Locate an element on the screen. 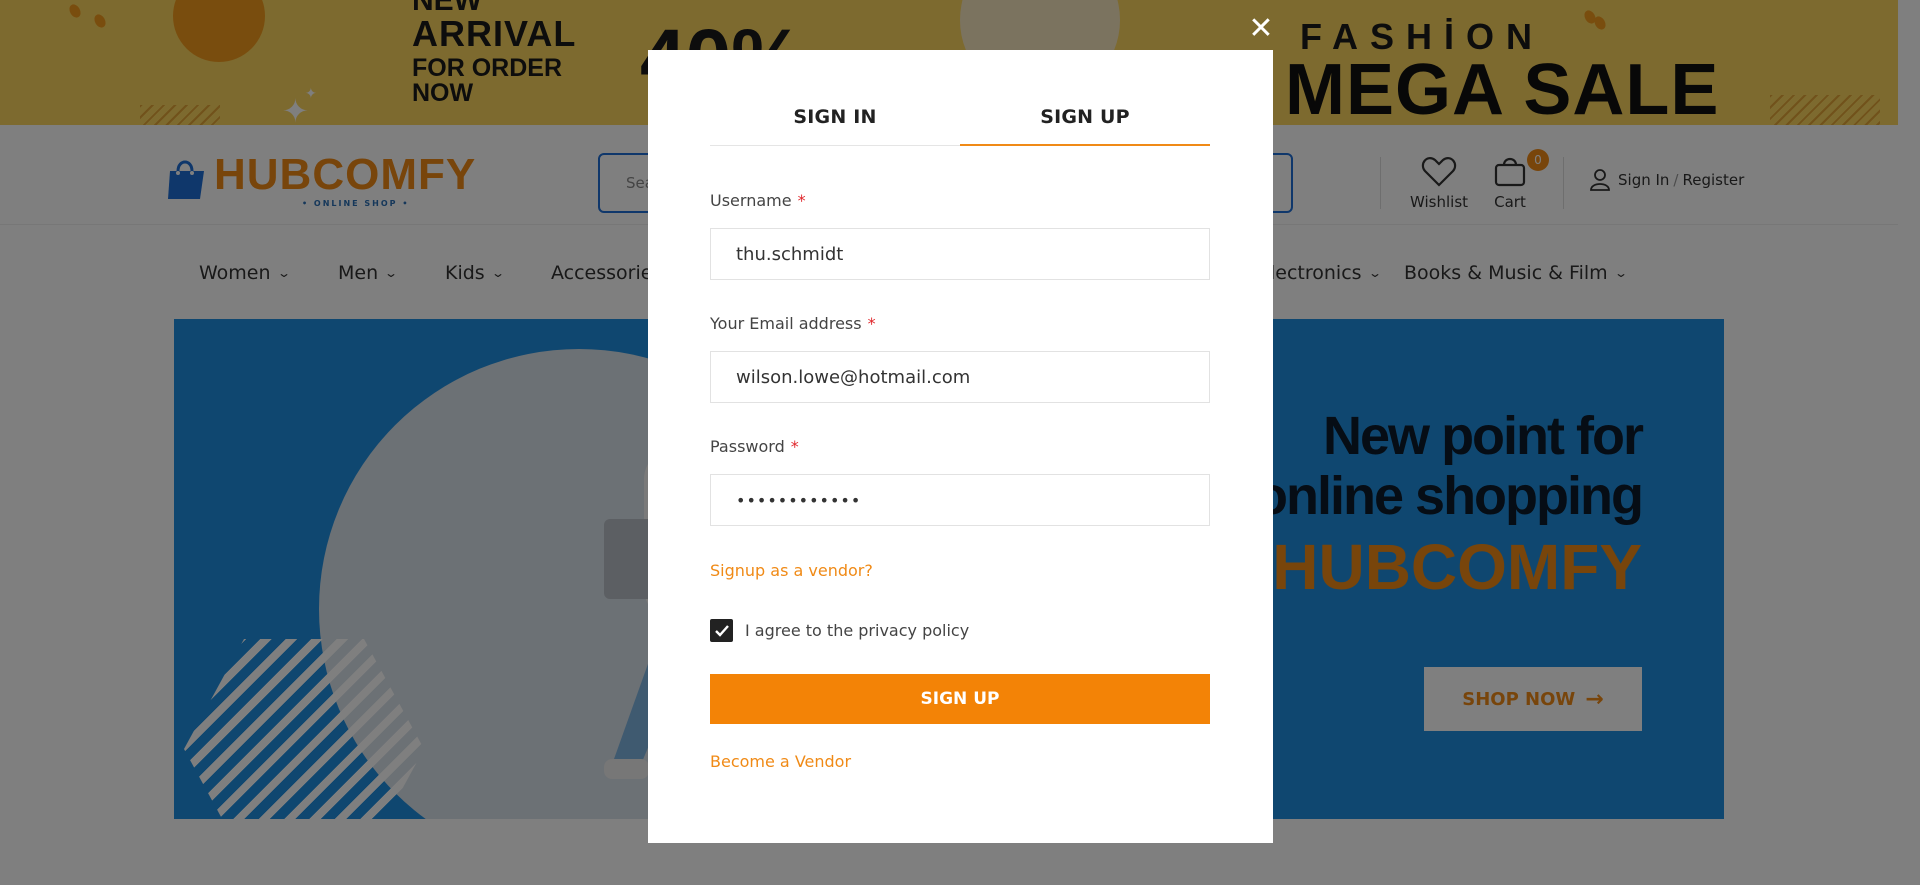  username-field: thu.schmidt is located at coordinates (960, 254).